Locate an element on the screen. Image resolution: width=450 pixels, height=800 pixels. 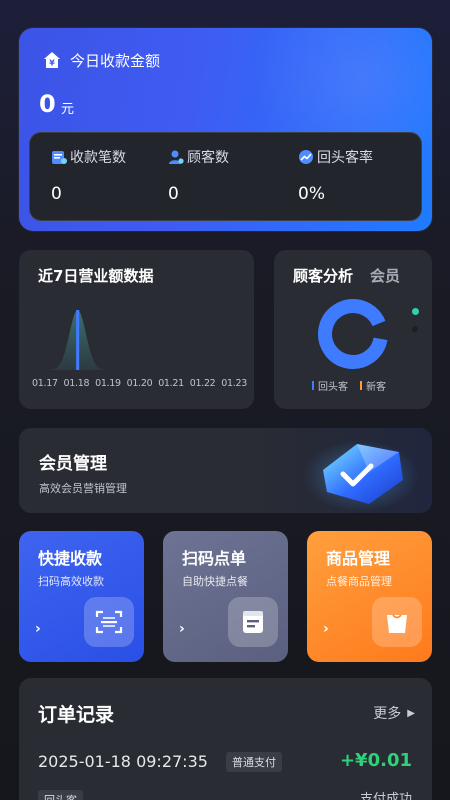
member-title: 会员管理 is located at coordinates (73, 464).